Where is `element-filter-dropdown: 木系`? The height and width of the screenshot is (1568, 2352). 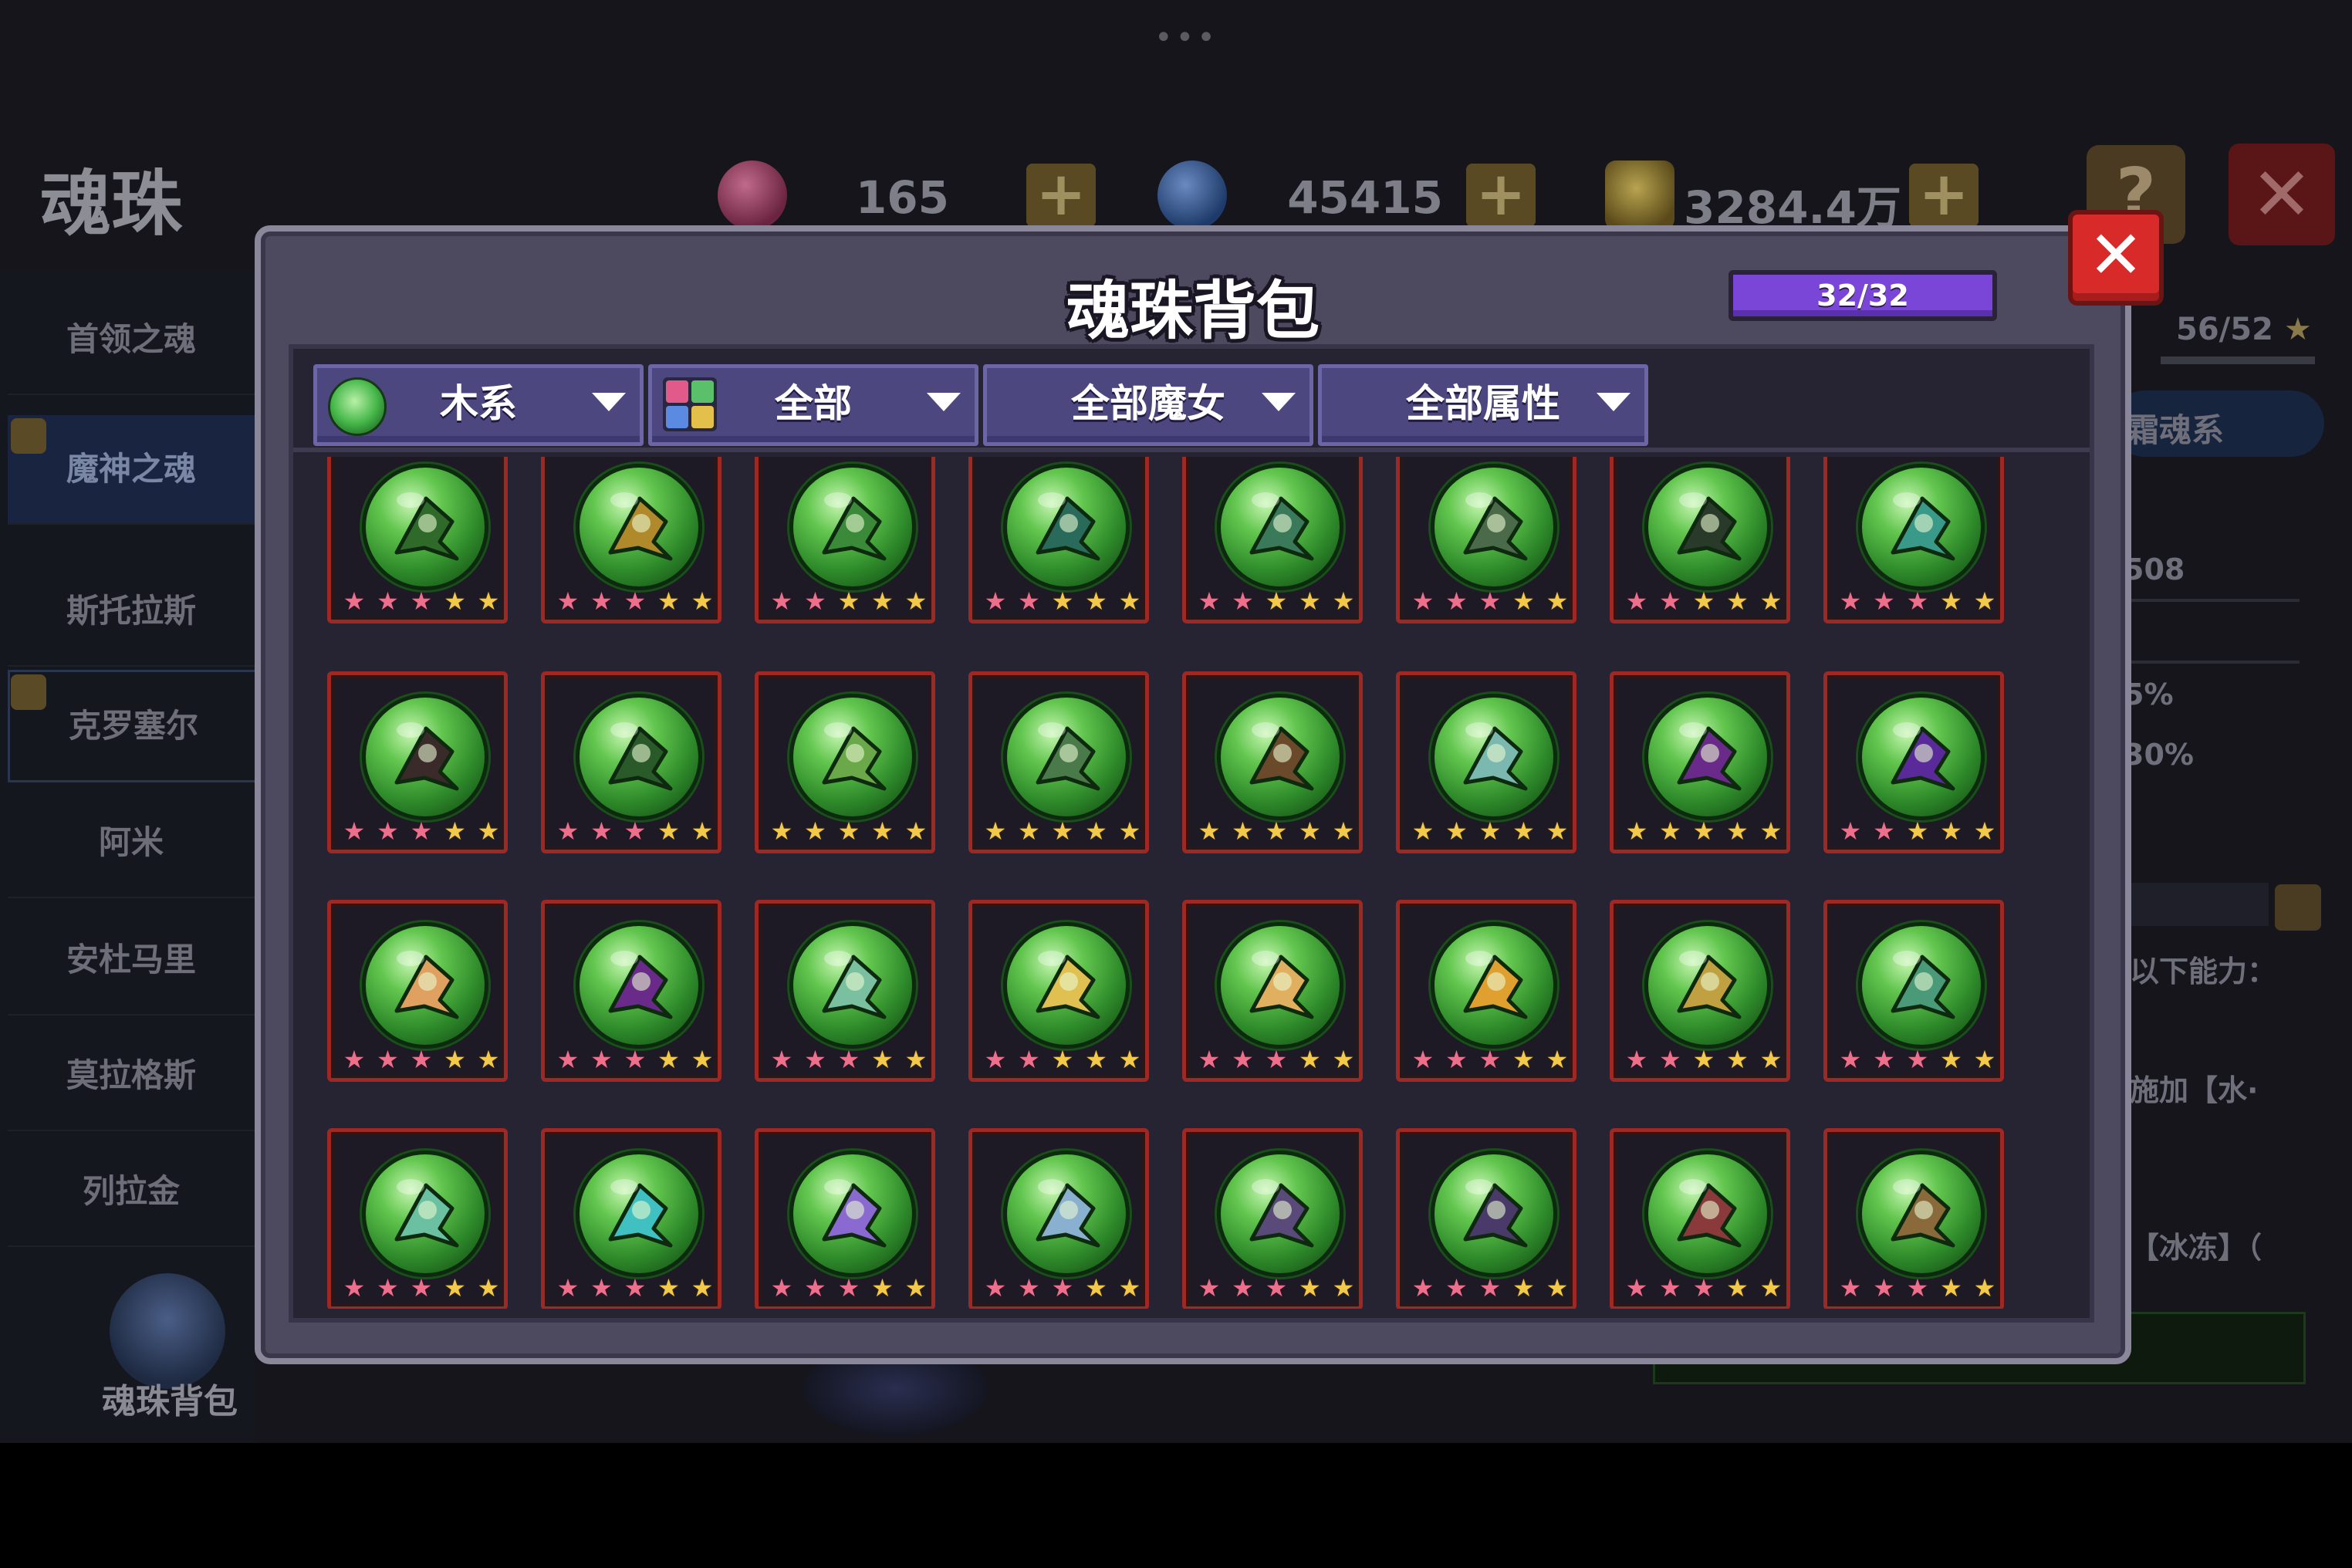
element-filter-dropdown: 木系 is located at coordinates (478, 405).